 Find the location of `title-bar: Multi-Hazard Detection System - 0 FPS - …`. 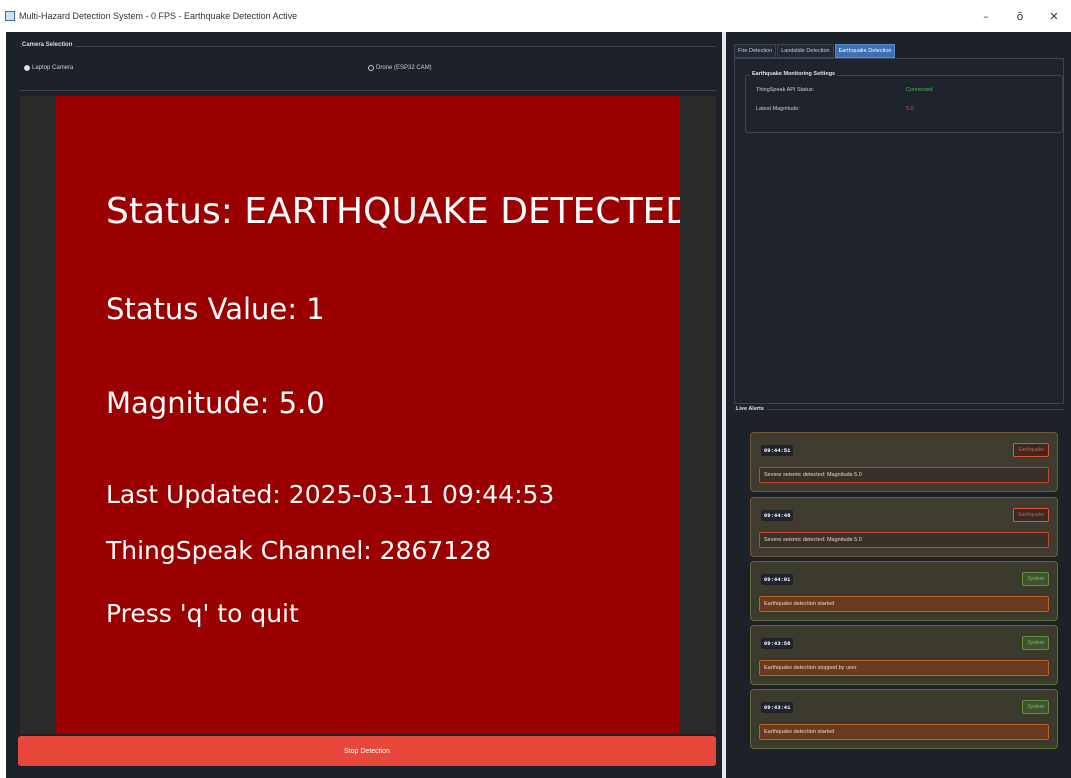

title-bar: Multi-Hazard Detection System - 0 FPS - … is located at coordinates (535, 16).